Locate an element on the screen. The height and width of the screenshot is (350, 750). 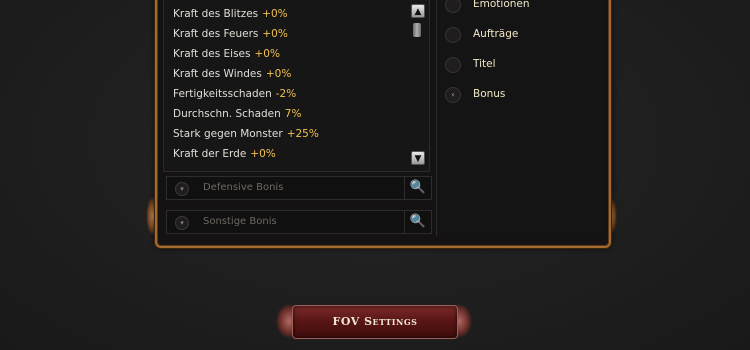
stat-label: Kraft des Windes is located at coordinates (217, 74).